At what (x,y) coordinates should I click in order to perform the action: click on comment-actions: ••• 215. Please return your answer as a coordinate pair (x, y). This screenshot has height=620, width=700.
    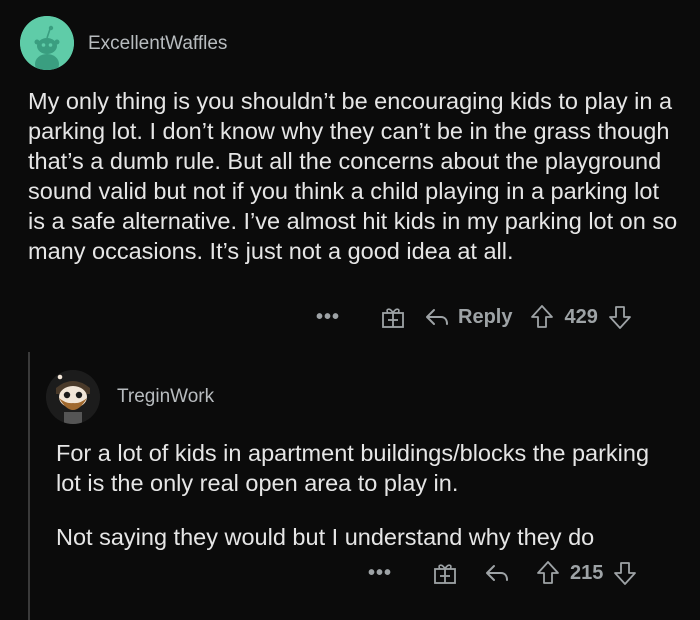
    Looking at the image, I should click on (502, 573).